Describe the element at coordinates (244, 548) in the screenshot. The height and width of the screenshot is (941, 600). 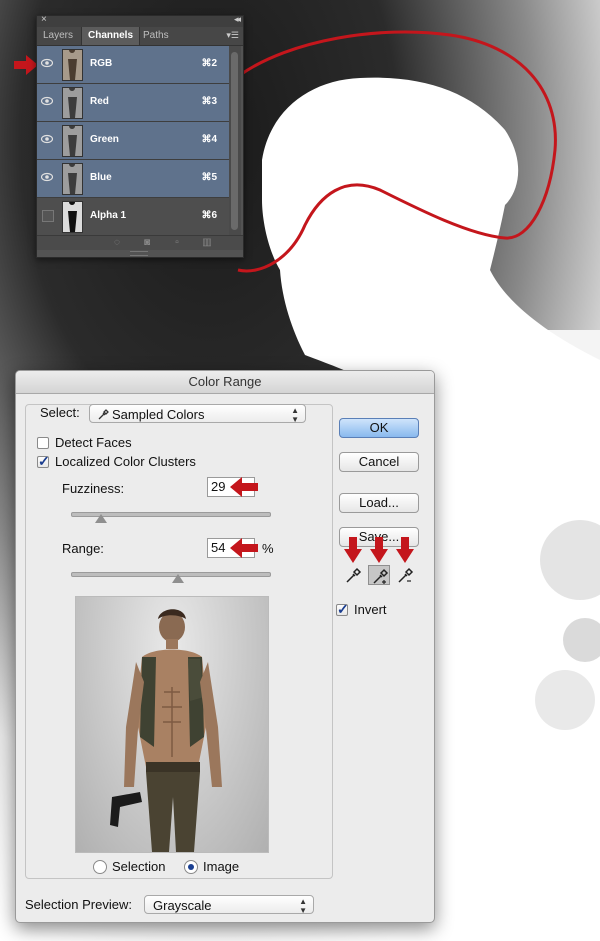
I see `annotation-arrow-range` at that location.